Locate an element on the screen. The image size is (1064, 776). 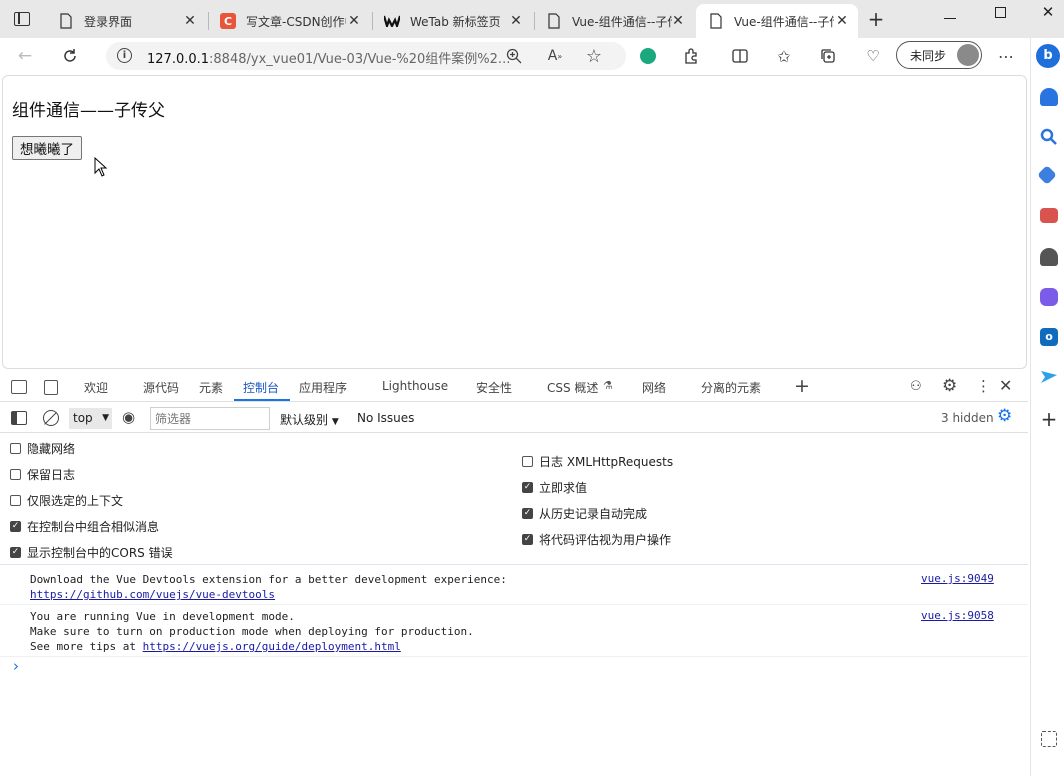
url-host: 127.0.0.1 is located at coordinates (178, 59).